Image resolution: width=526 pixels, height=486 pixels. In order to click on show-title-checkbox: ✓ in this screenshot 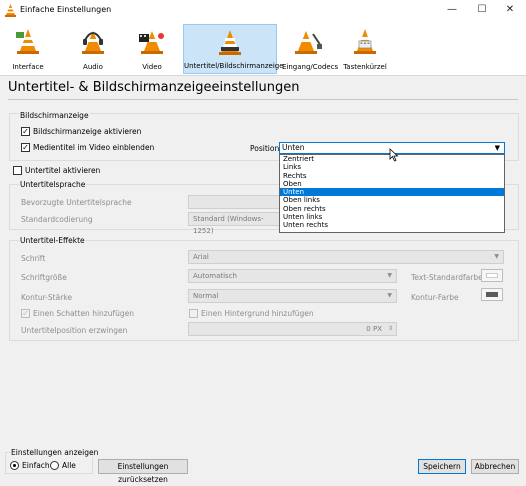, I will do `click(25, 147)`.